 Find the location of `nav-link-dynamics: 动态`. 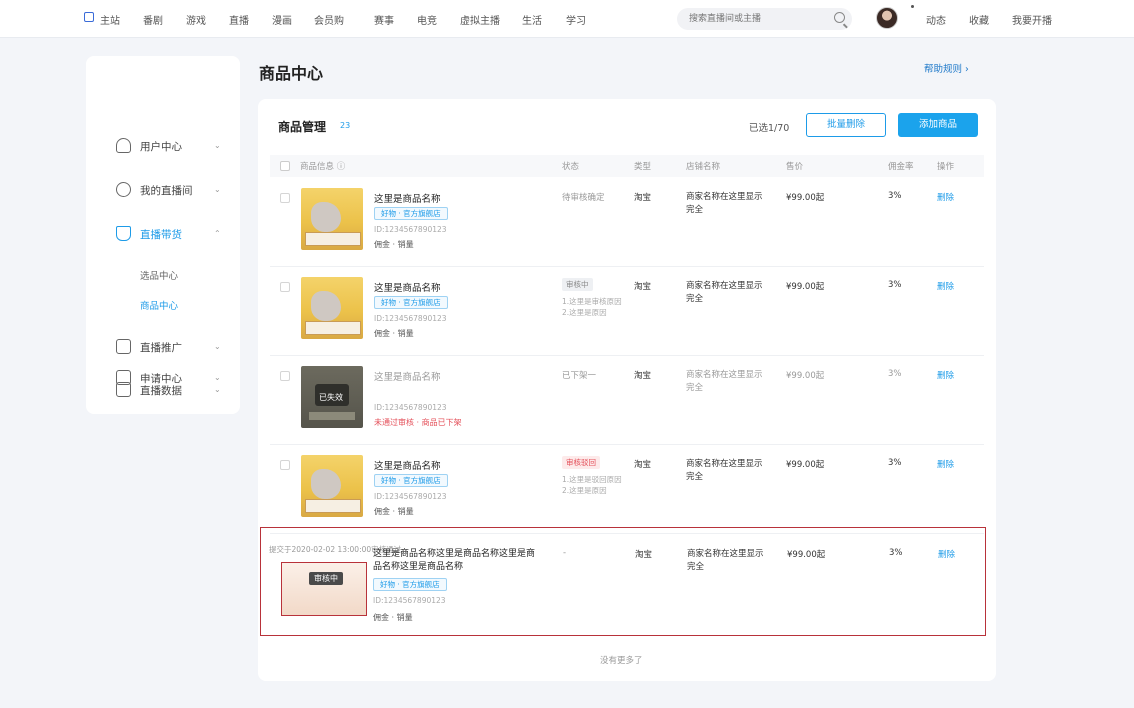

nav-link-dynamics: 动态 is located at coordinates (936, 19).